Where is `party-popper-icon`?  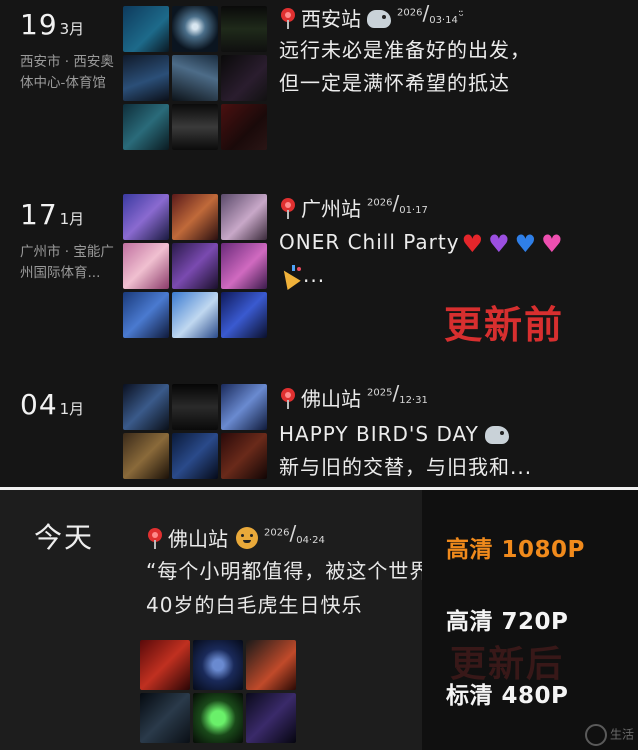 party-popper-icon is located at coordinates (290, 277).